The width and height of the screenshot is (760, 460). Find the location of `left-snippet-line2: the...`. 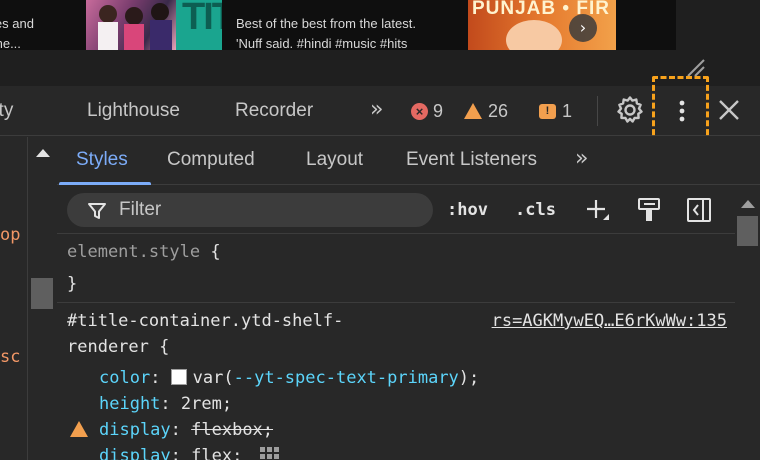

left-snippet-line2: the... is located at coordinates (10, 43).